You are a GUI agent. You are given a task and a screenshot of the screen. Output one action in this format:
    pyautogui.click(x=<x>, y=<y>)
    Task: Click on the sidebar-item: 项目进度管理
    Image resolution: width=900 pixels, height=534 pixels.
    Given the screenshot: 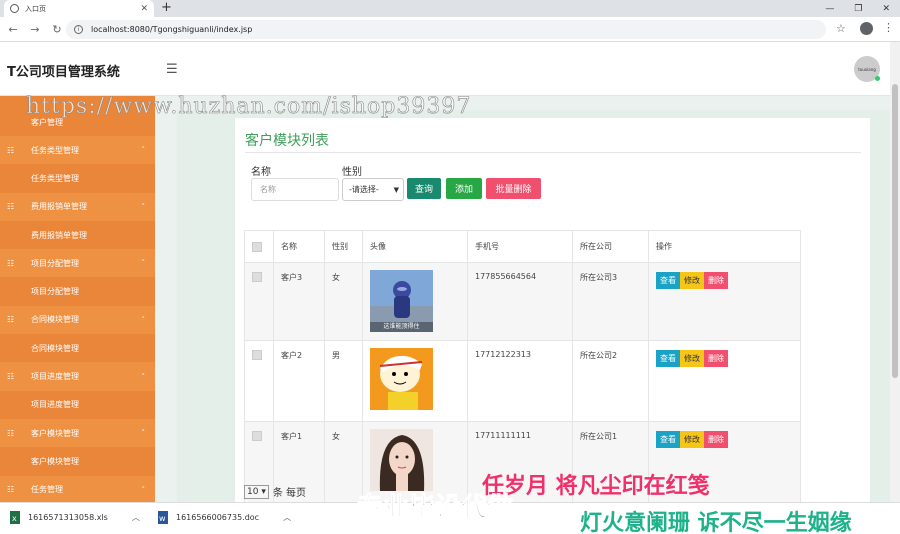 What is the action you would take?
    pyautogui.click(x=77, y=404)
    